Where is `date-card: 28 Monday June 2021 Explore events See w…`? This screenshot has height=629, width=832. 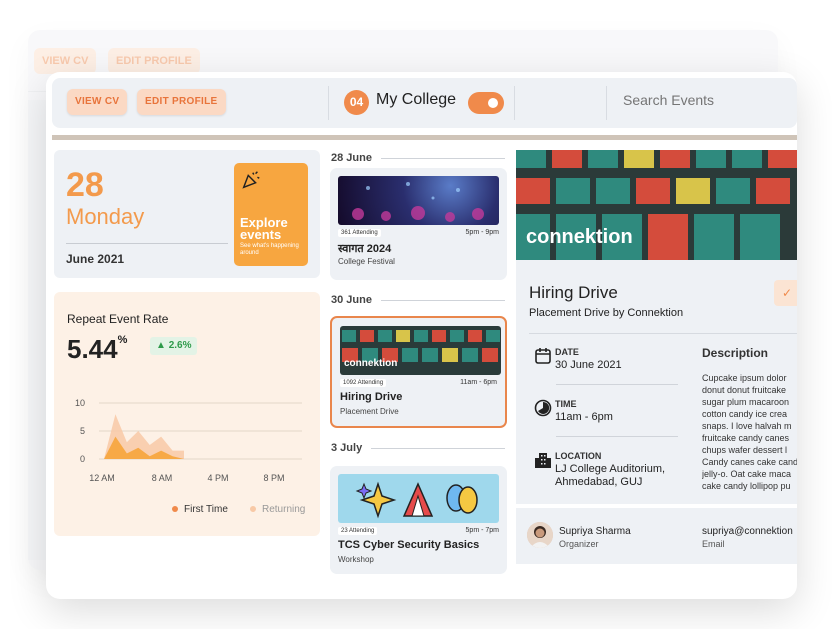
date-card: 28 Monday June 2021 Explore events See w… is located at coordinates (187, 214).